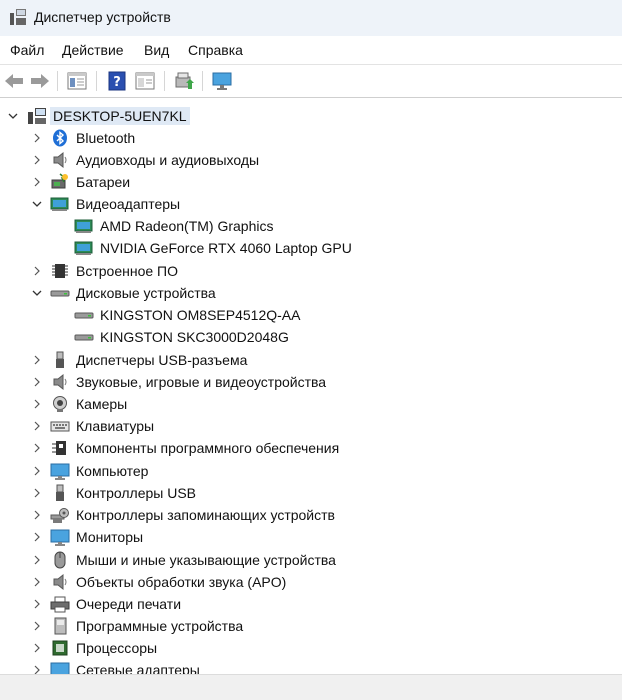 The height and width of the screenshot is (700, 622). Describe the element at coordinates (60, 160) in the screenshot. I see `speaker-icon` at that location.